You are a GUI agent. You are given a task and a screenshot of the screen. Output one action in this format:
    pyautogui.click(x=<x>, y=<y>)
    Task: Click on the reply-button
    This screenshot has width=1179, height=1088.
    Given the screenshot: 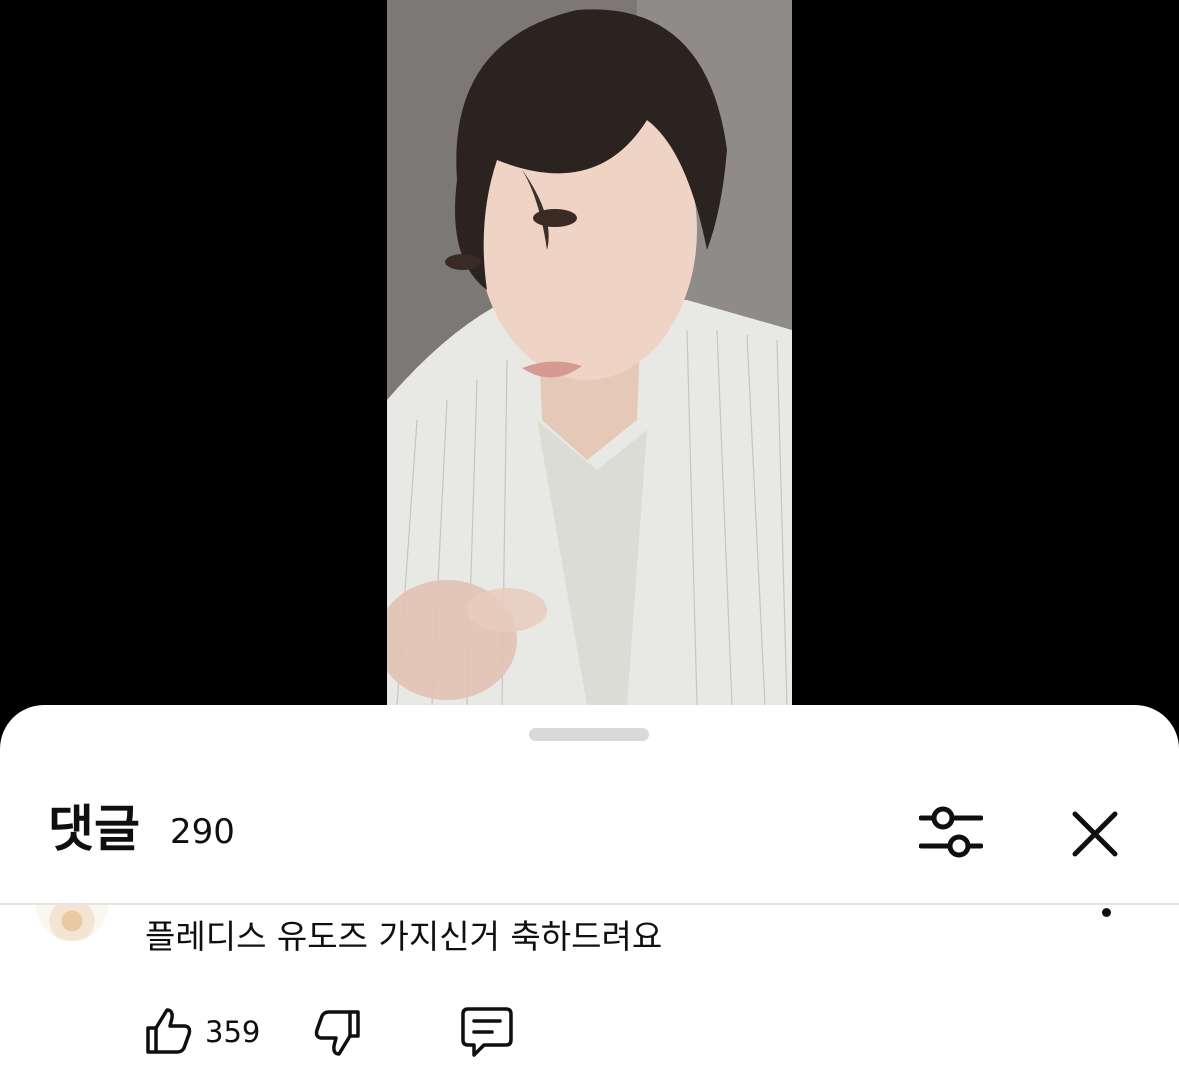 What is the action you would take?
    pyautogui.click(x=487, y=1032)
    